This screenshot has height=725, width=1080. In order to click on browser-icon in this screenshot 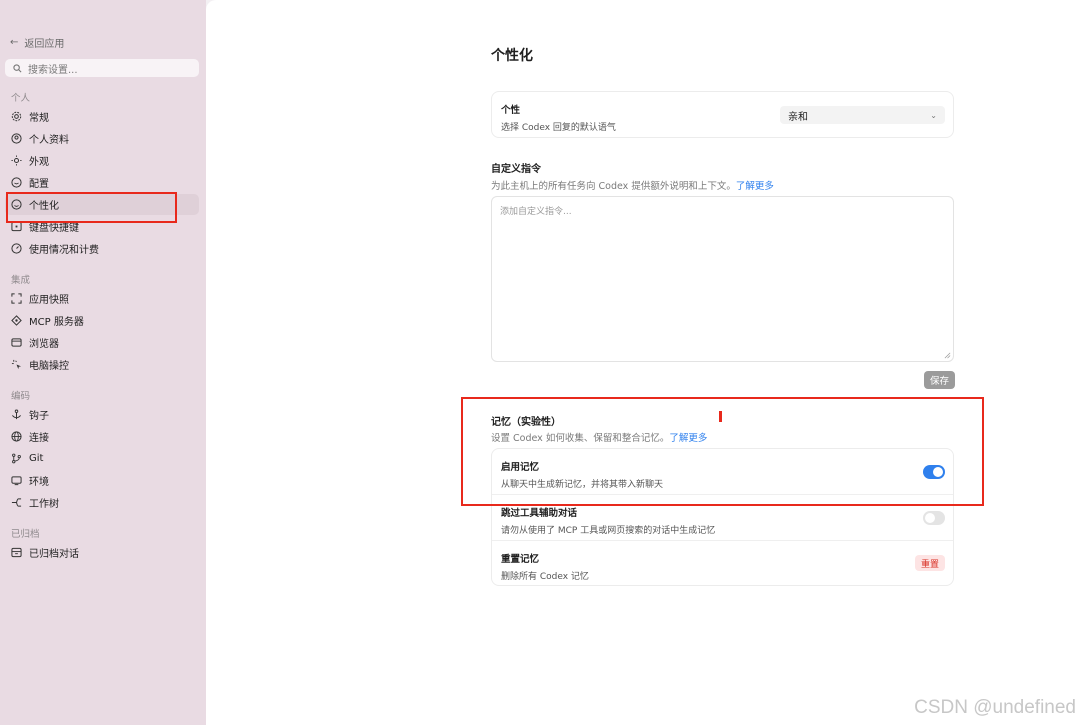, I will do `click(16, 342)`.